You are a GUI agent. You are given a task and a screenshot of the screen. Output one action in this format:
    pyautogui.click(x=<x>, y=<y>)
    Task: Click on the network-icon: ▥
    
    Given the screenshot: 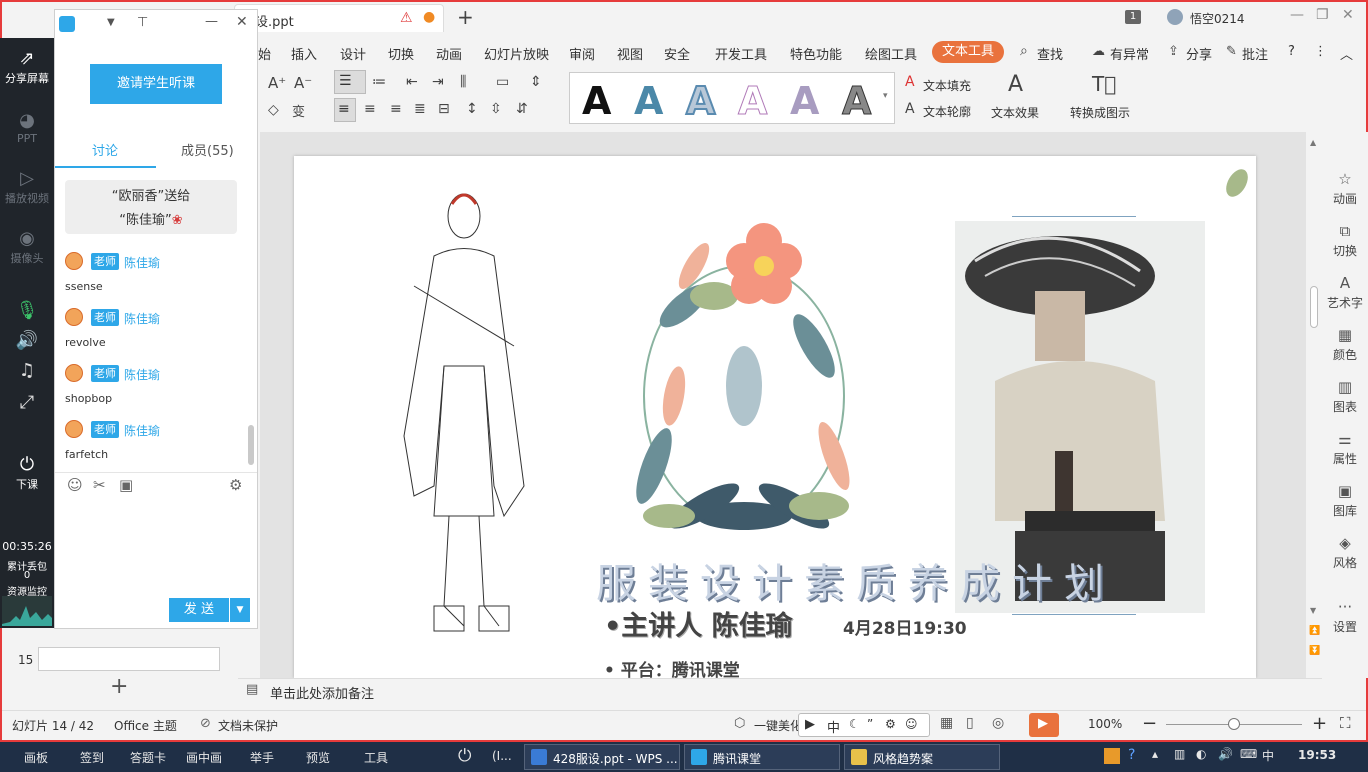 What is the action you would take?
    pyautogui.click(x=1179, y=754)
    